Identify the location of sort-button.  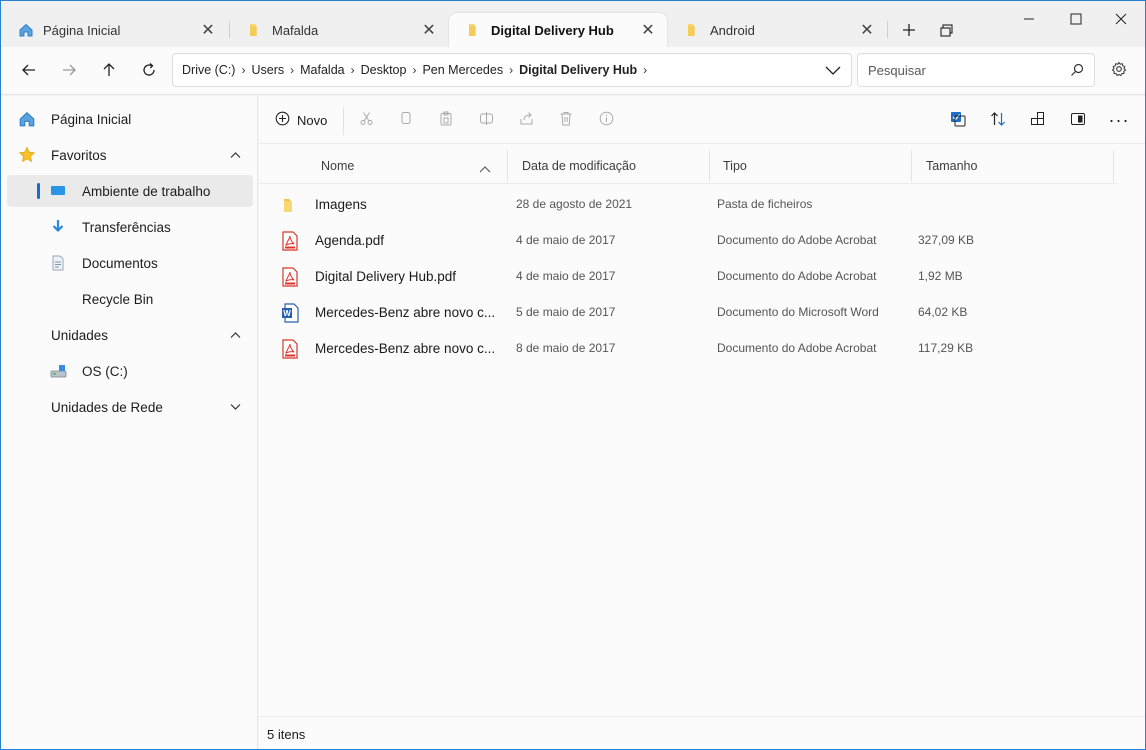
(998, 120).